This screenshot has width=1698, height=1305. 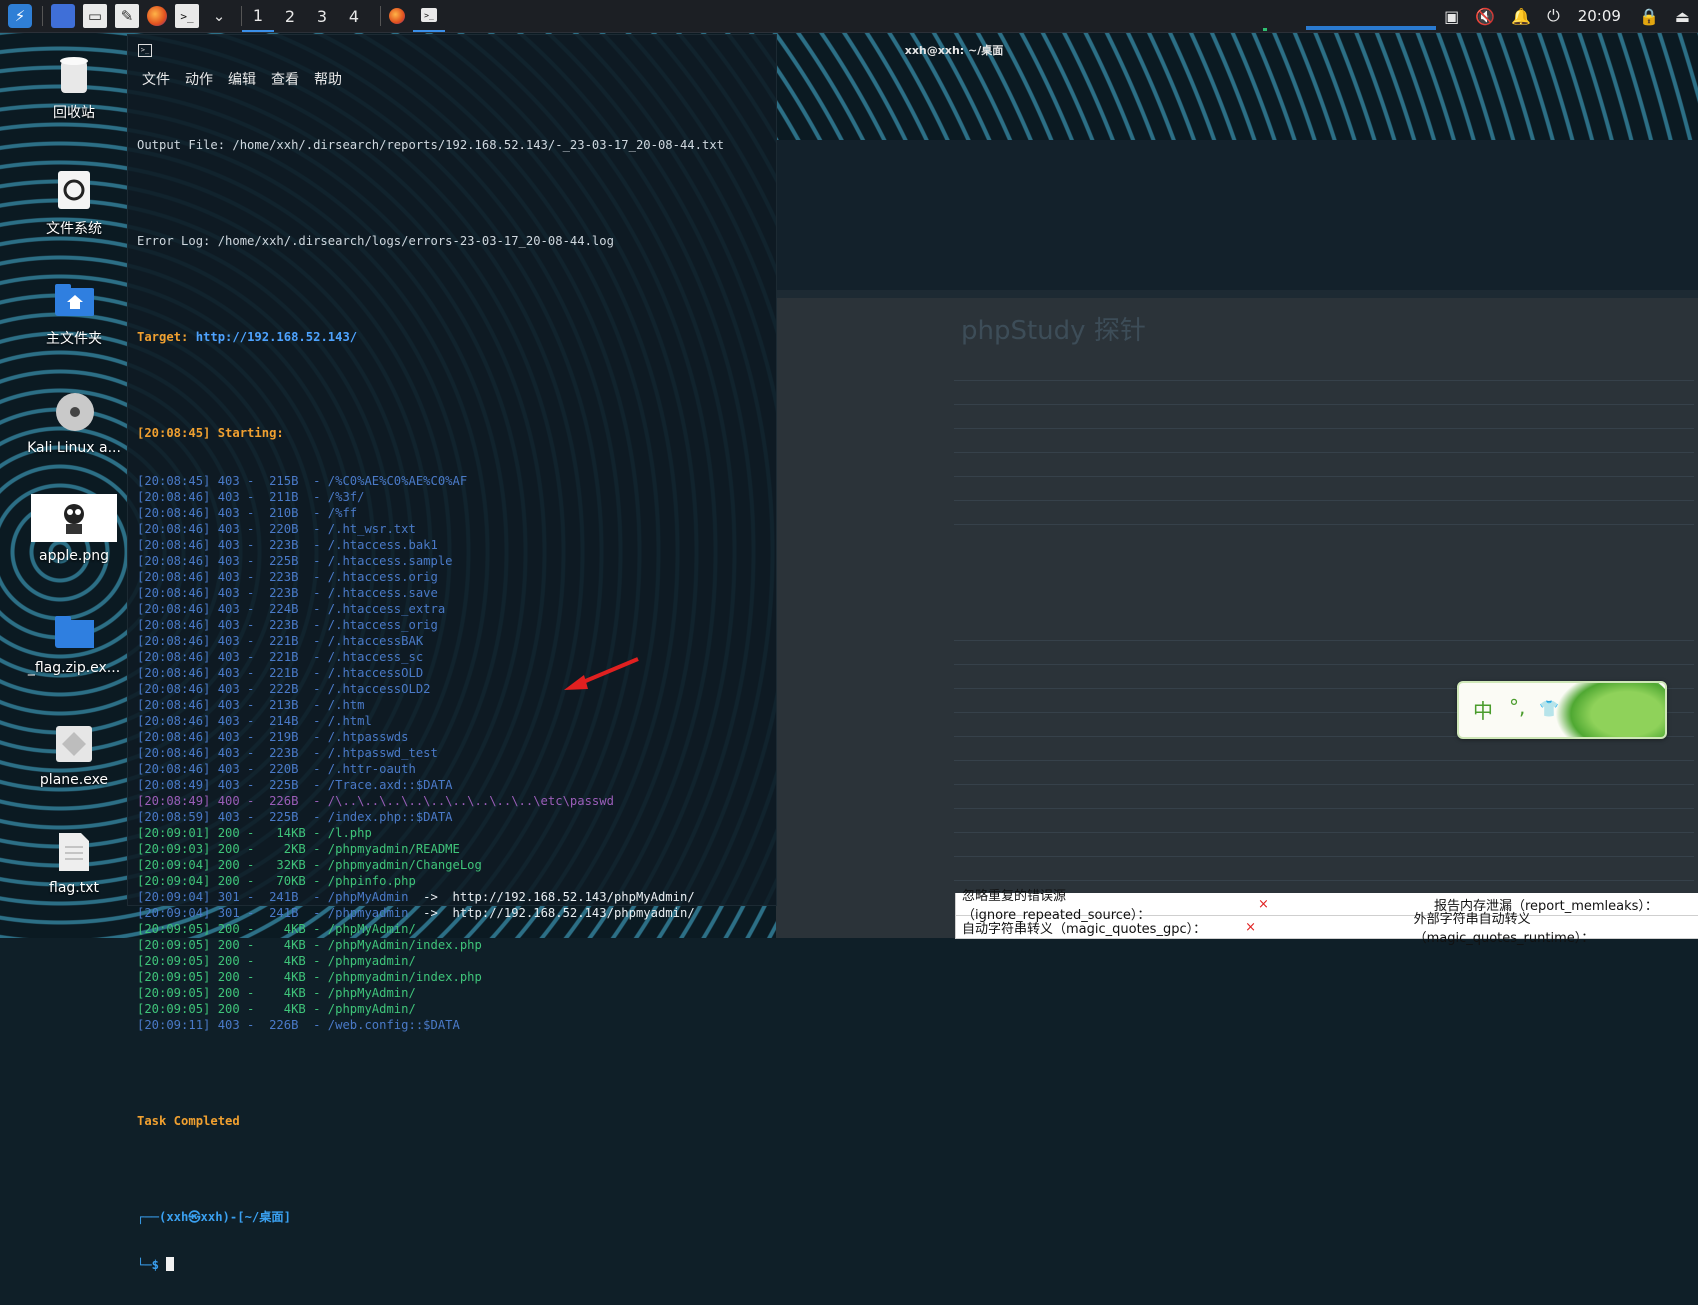 I want to click on disc-icon, so click(x=74, y=412).